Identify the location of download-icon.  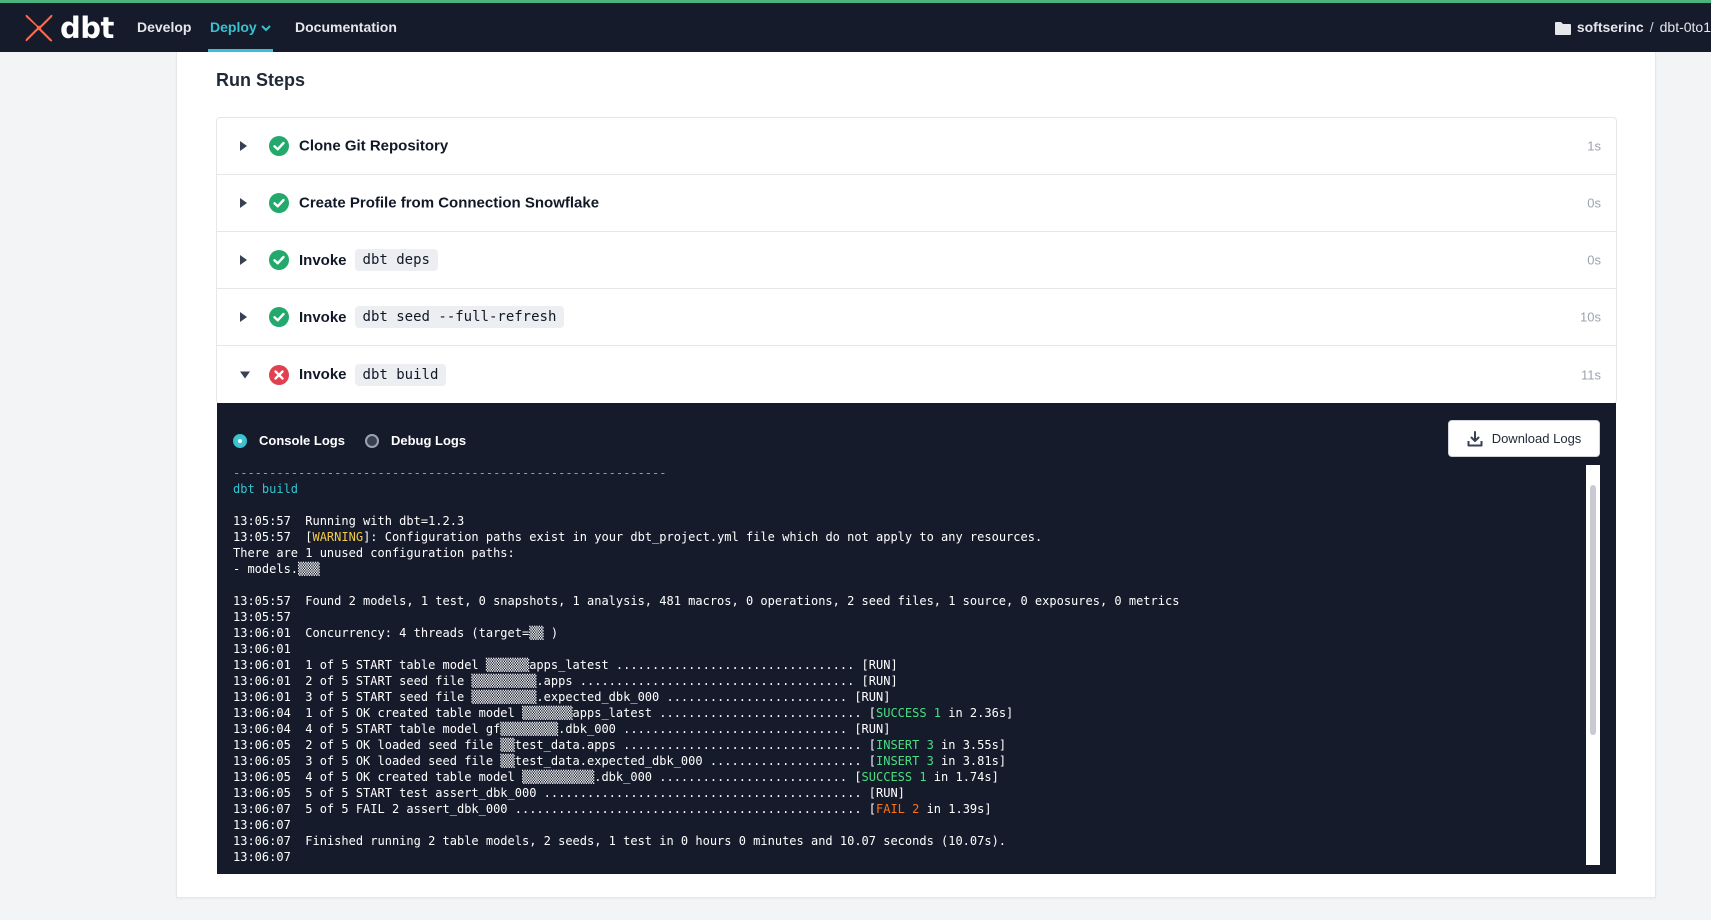
(1475, 438).